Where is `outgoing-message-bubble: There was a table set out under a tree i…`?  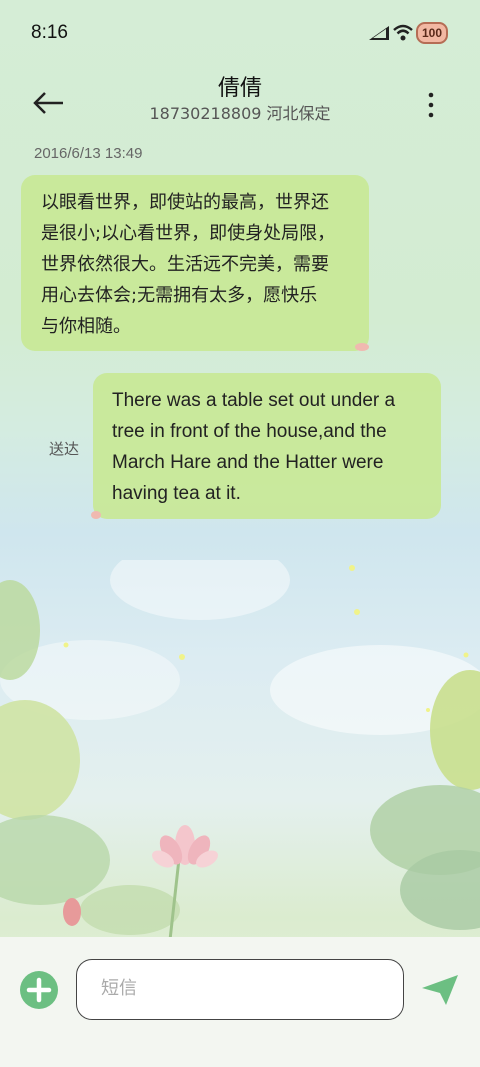
outgoing-message-bubble: There was a table set out under a tree i… is located at coordinates (267, 446).